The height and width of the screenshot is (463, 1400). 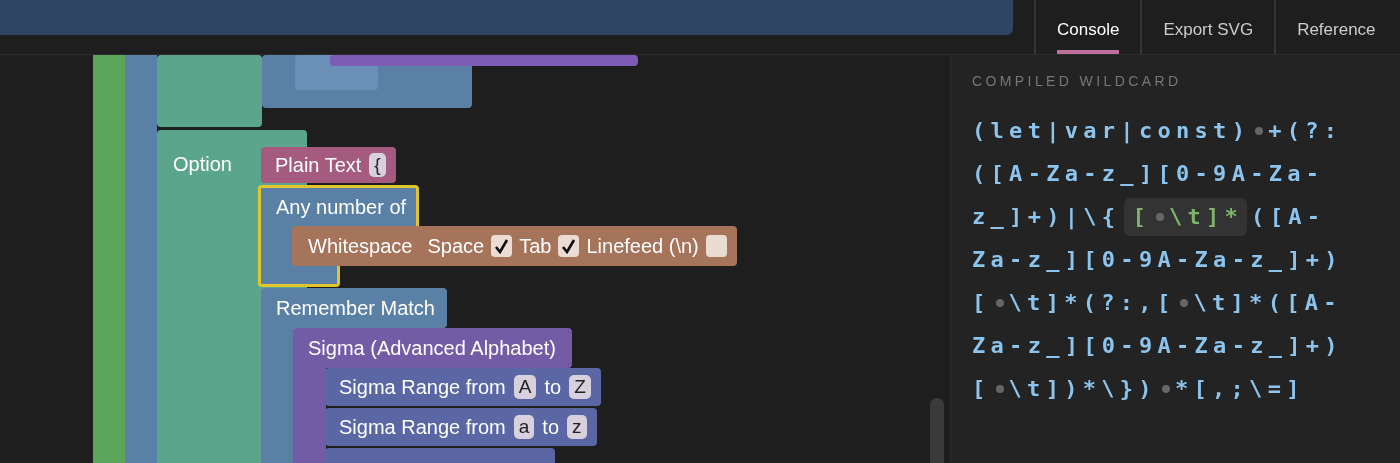 I want to click on code-text: \t]*(?:,[, so click(x=1092, y=303).